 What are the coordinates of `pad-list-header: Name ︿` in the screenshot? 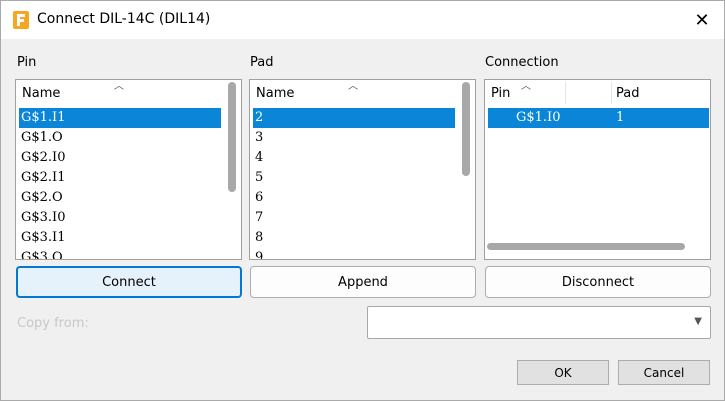 It's located at (362, 93).